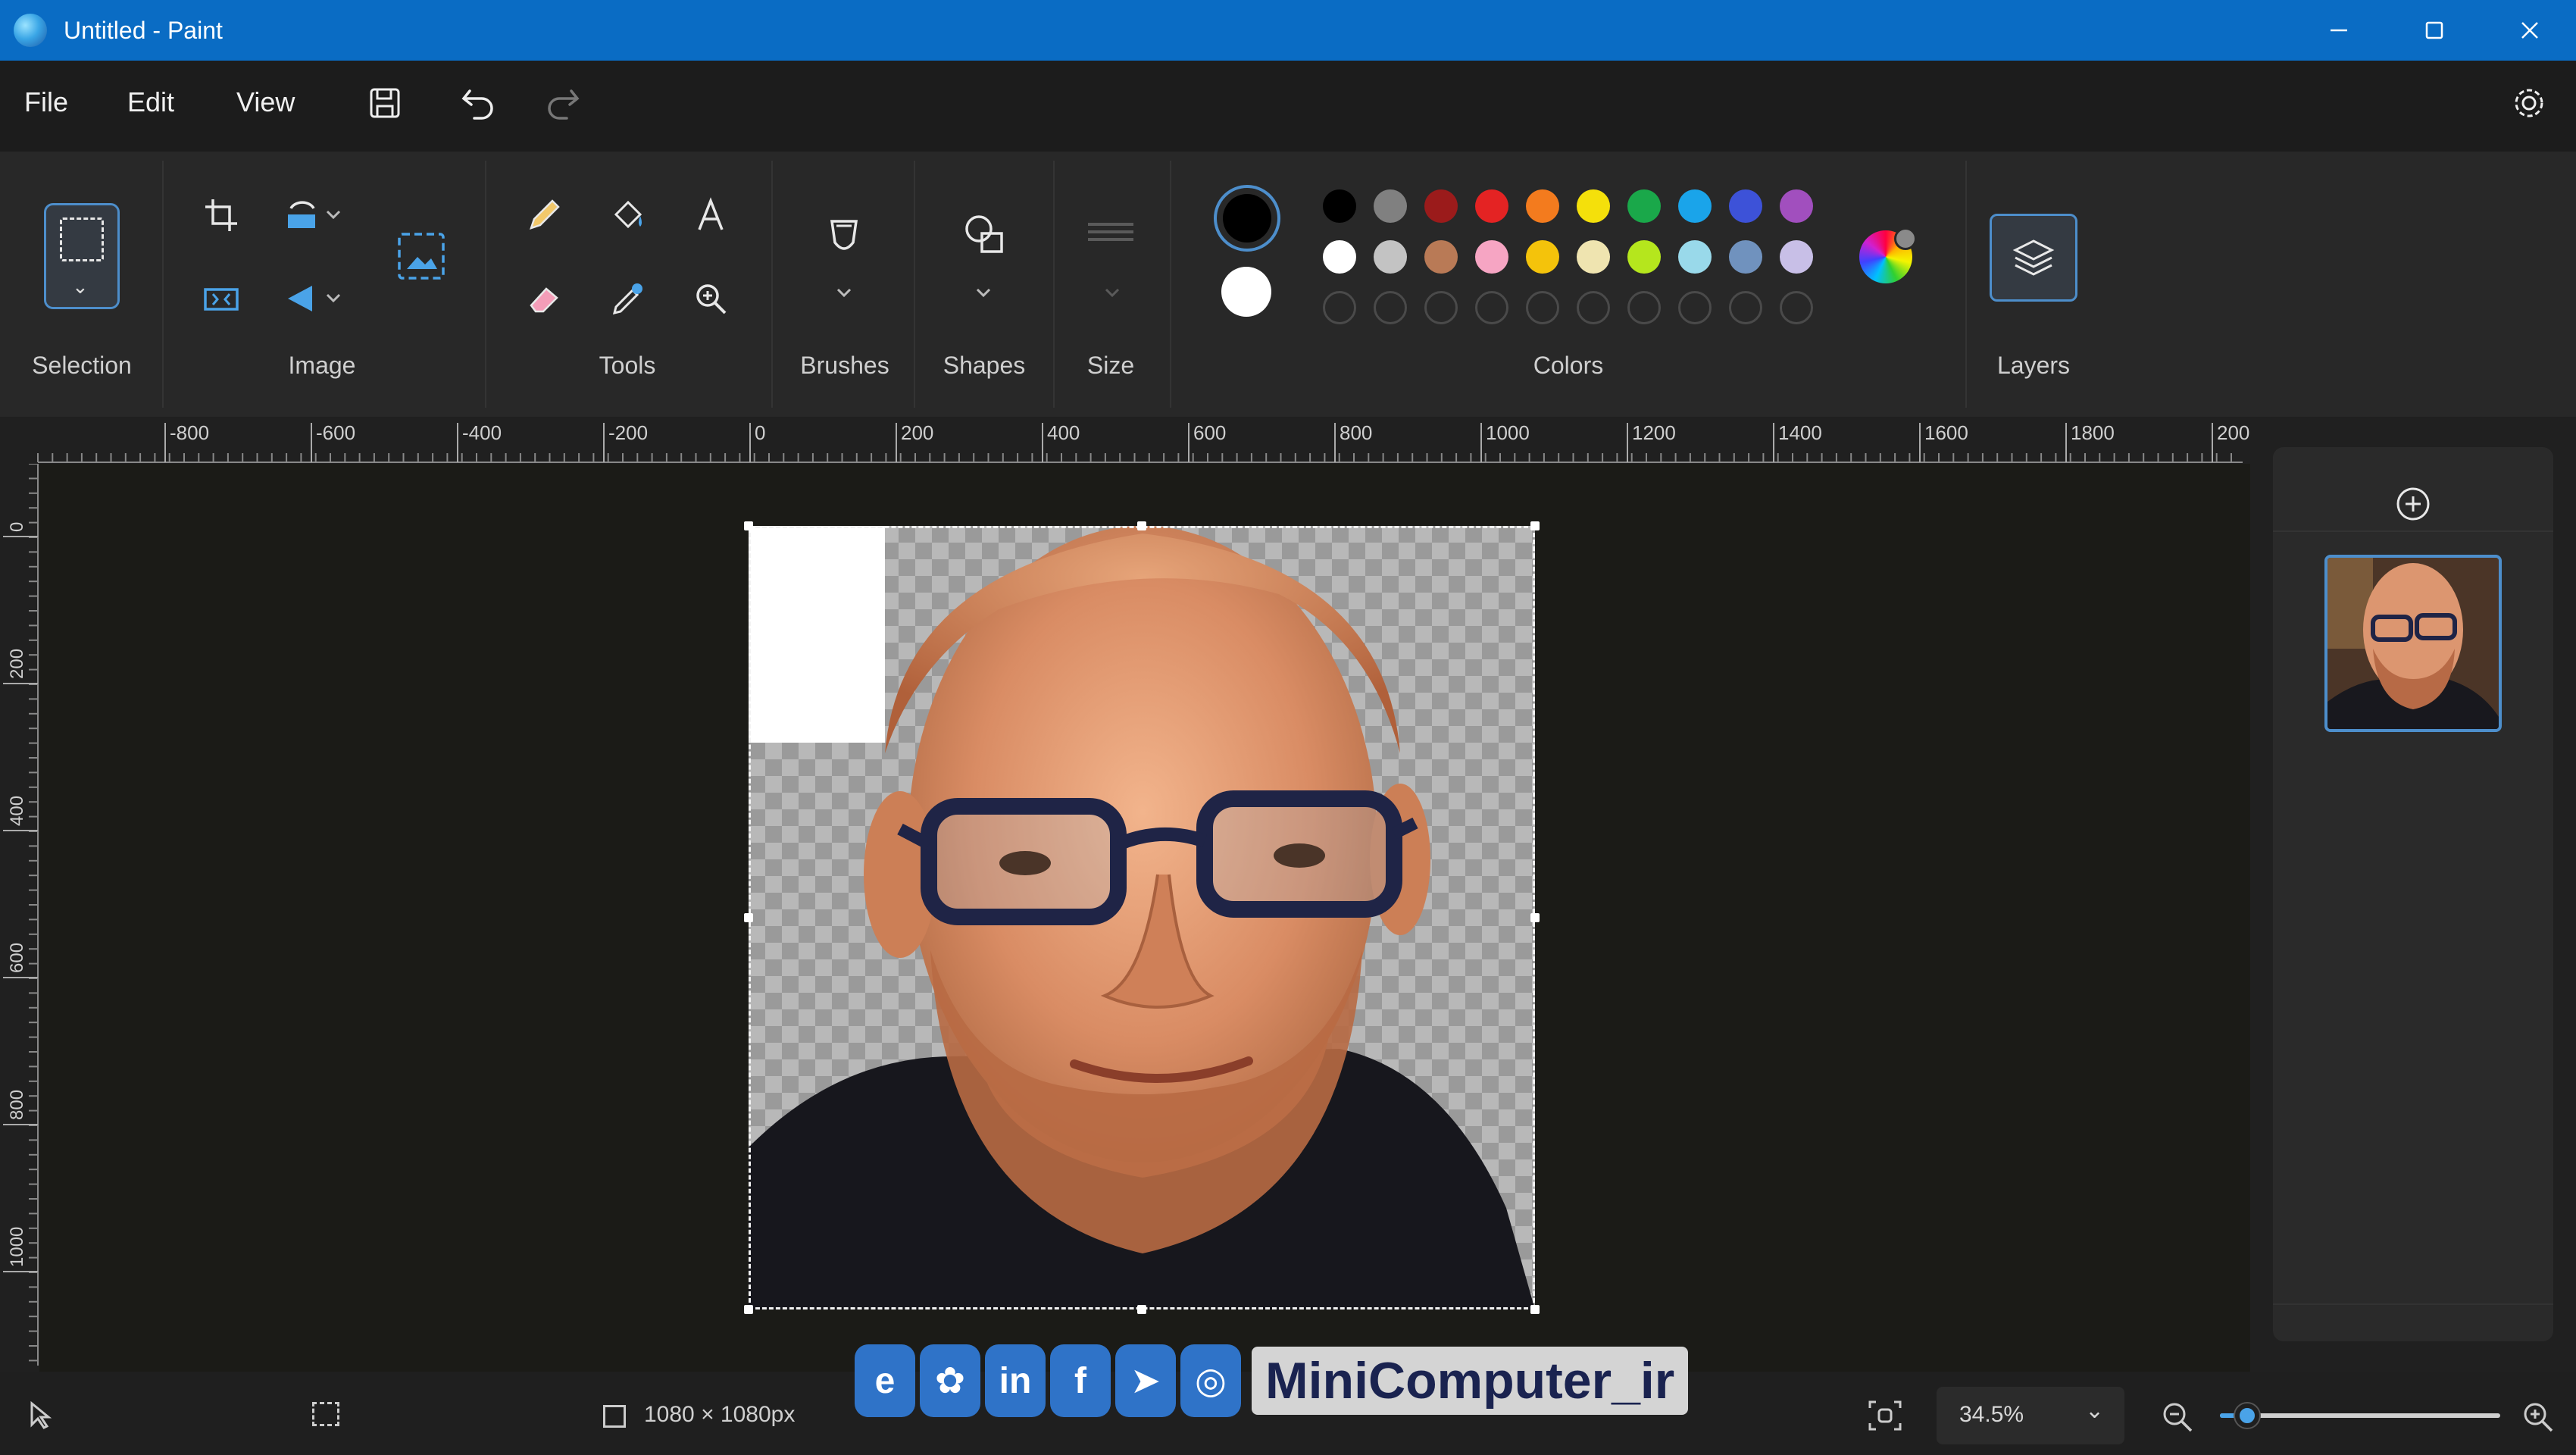 This screenshot has width=2576, height=1455. Describe the element at coordinates (950, 1380) in the screenshot. I see `flower-icon: ✿` at that location.